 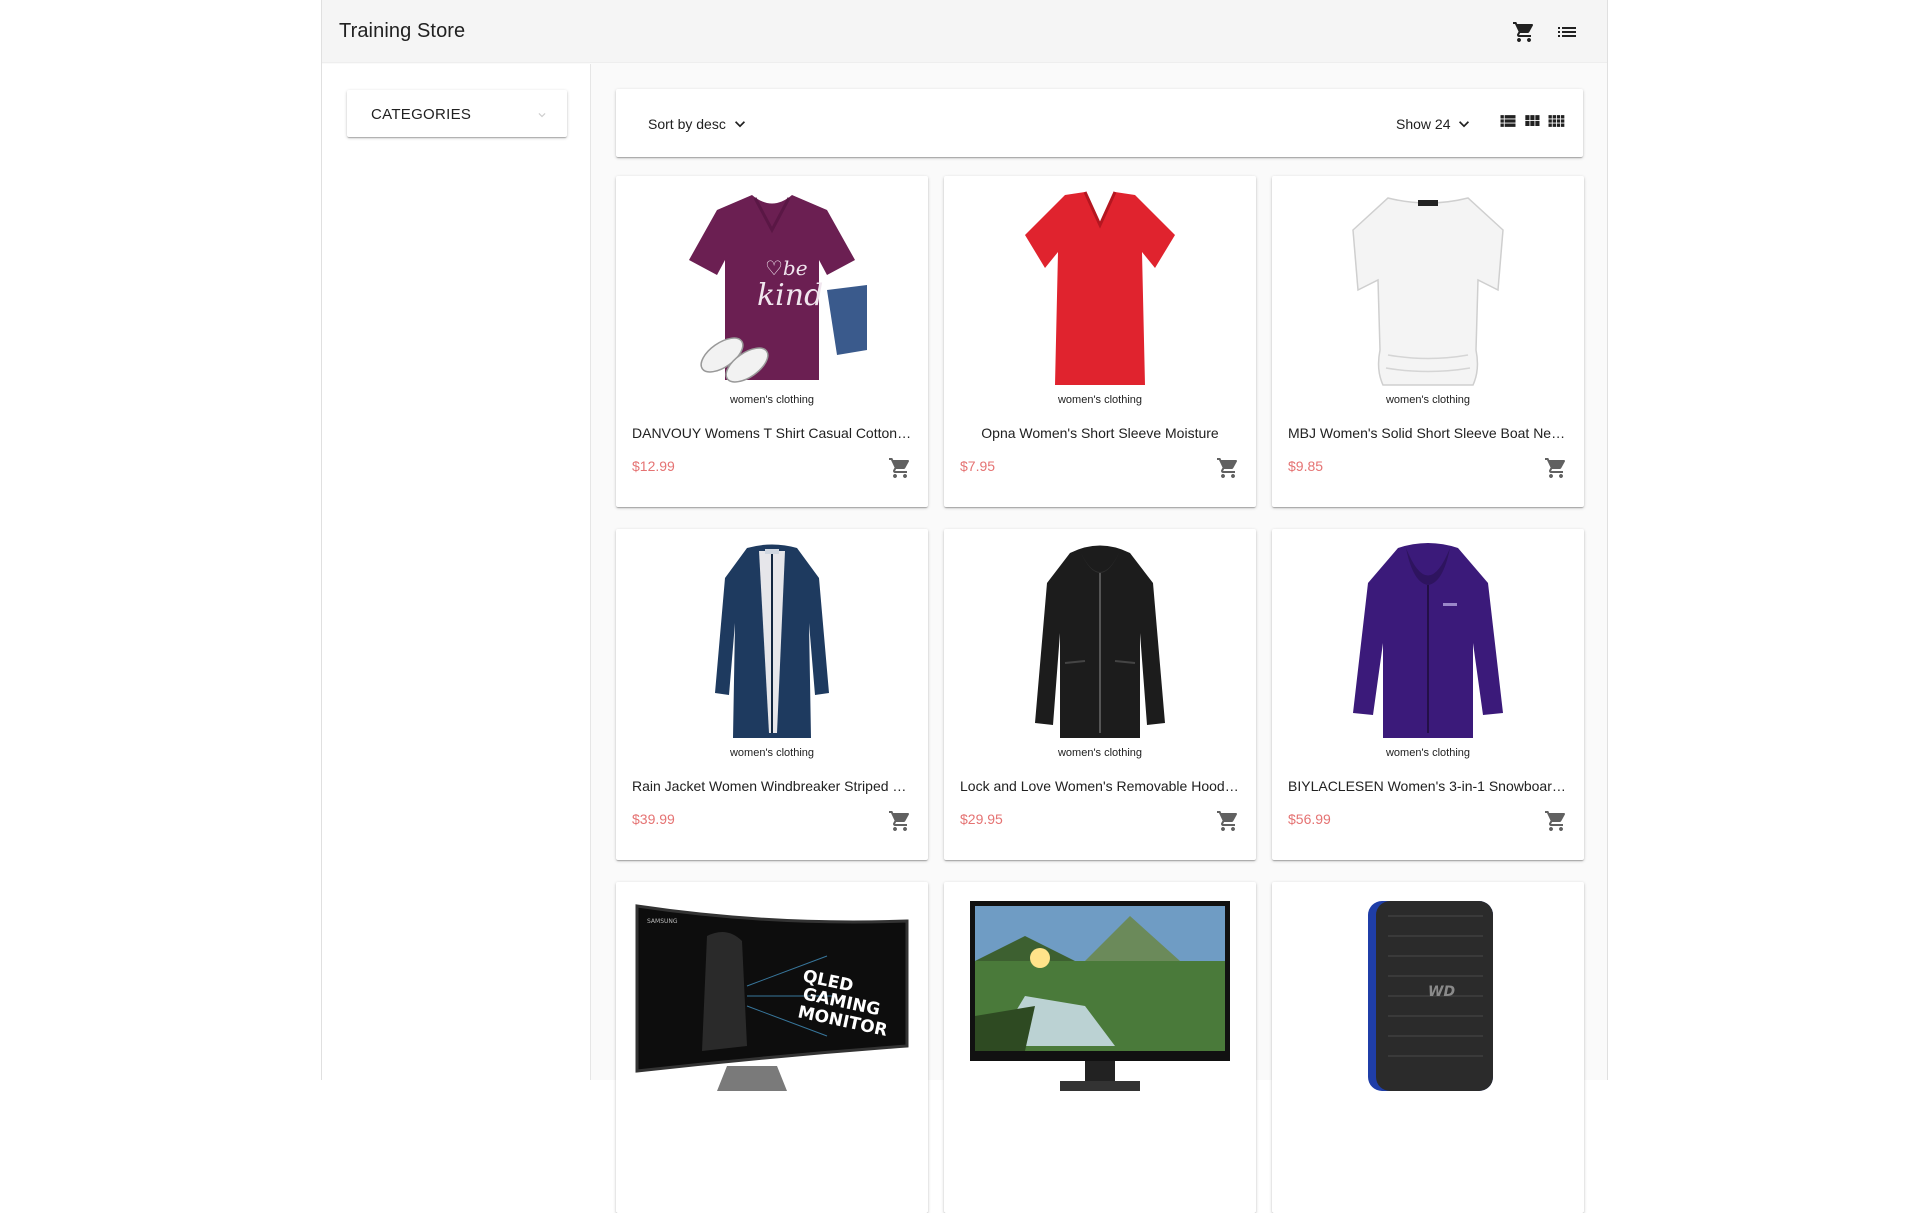 I want to click on product-card, so click(x=1100, y=1047).